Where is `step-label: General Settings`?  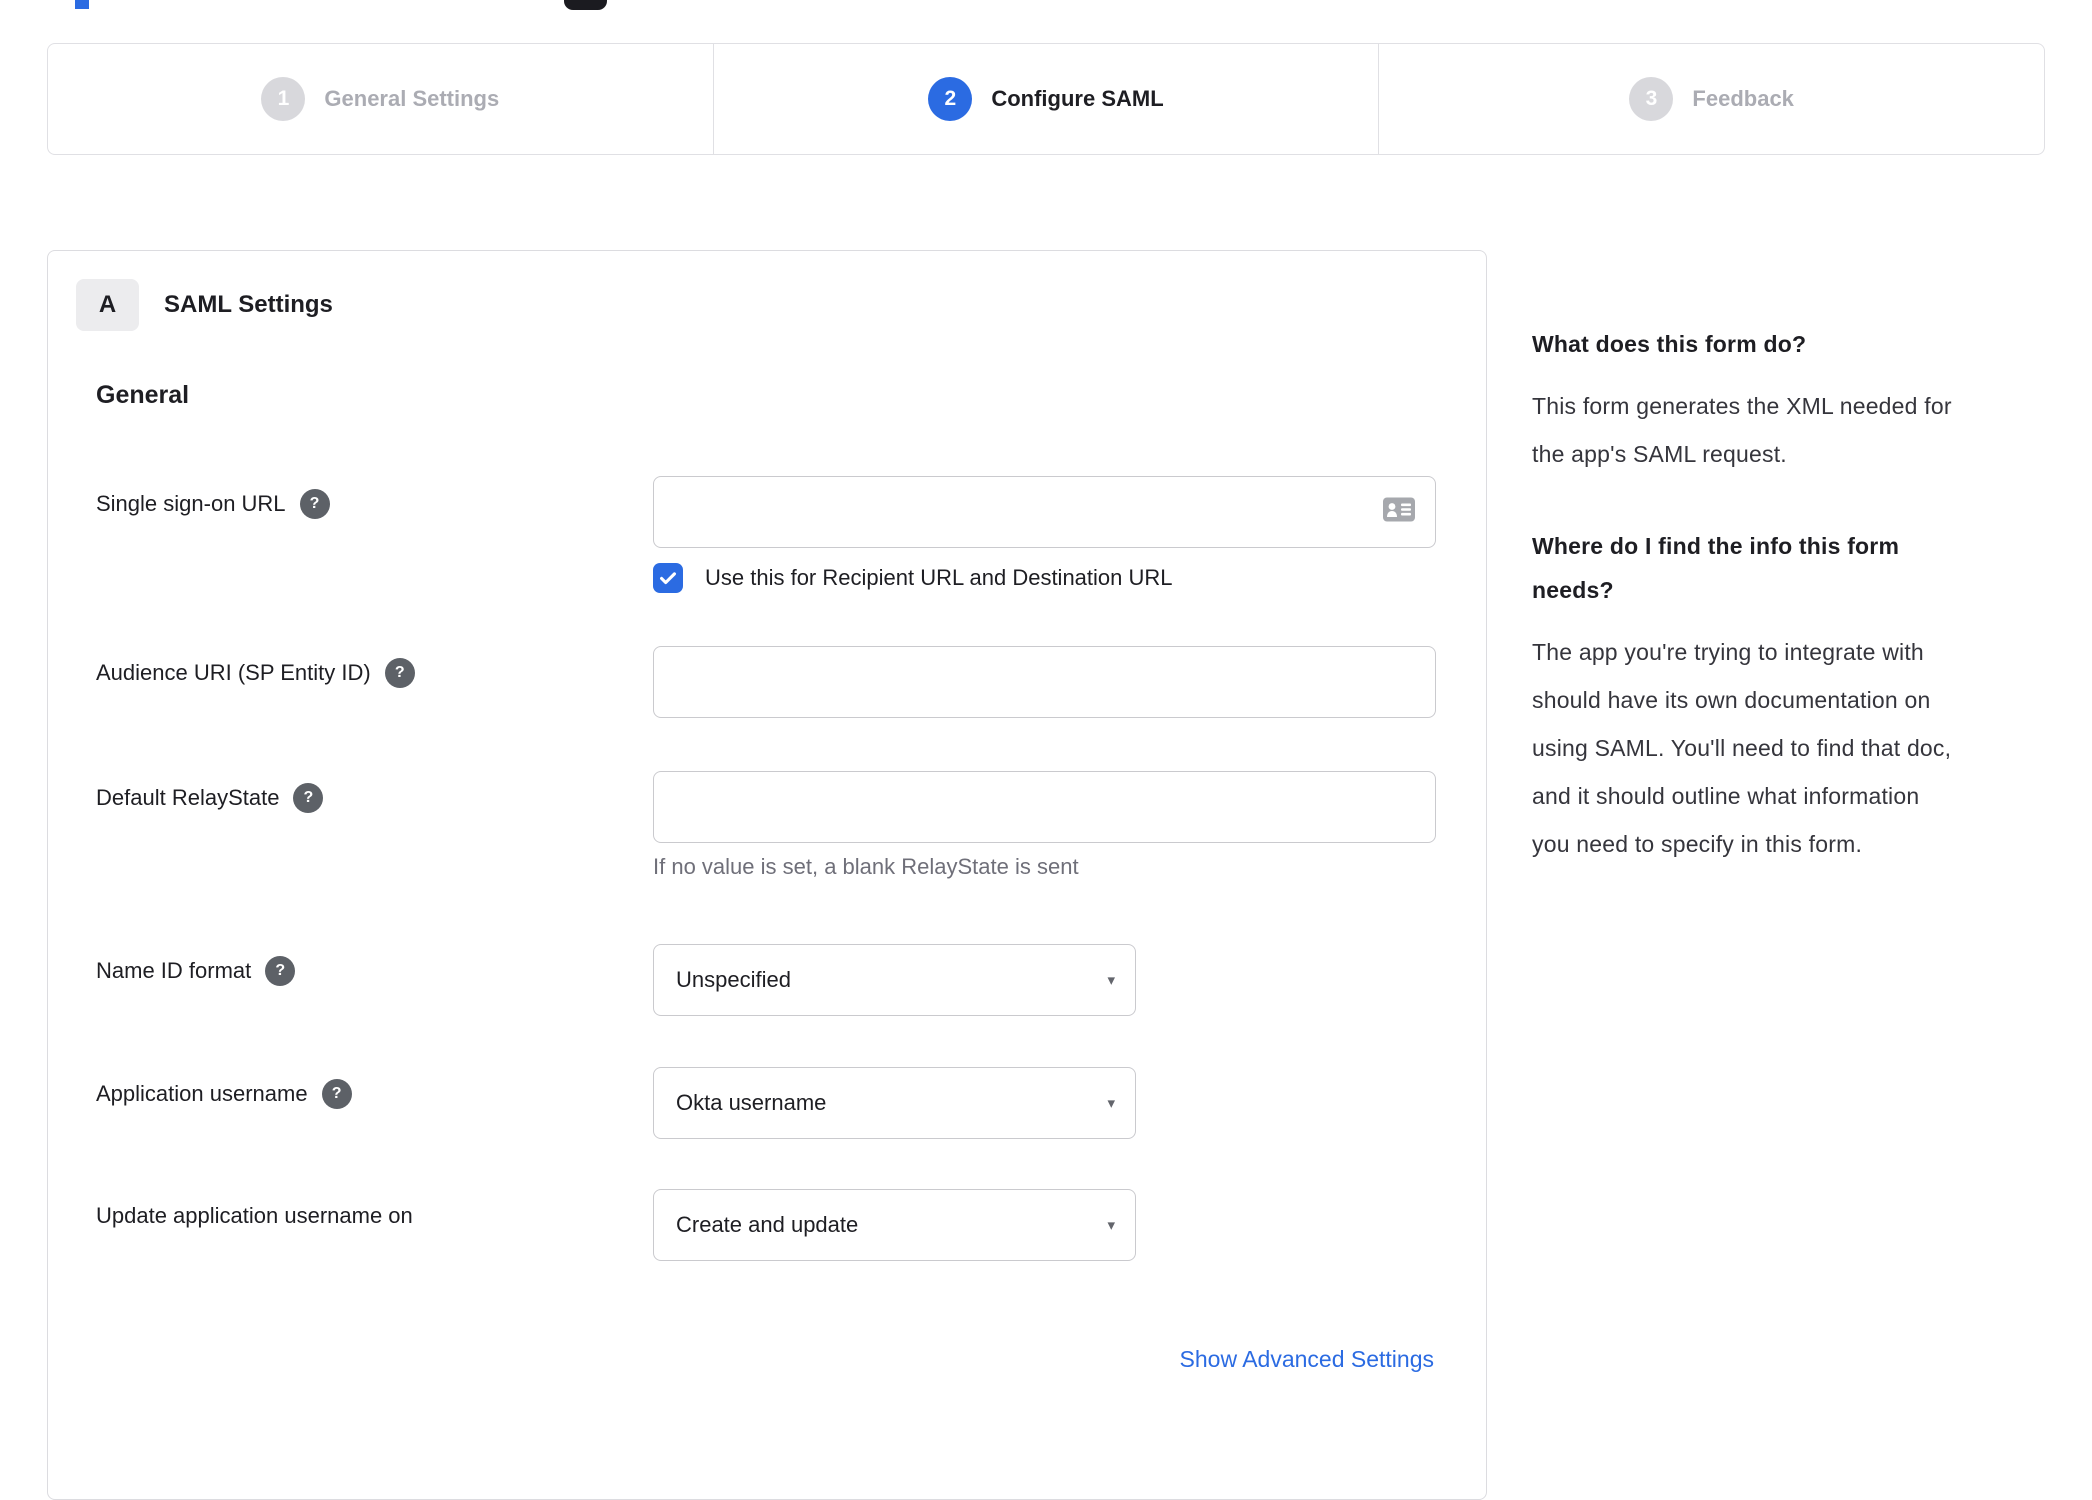 step-label: General Settings is located at coordinates (412, 98).